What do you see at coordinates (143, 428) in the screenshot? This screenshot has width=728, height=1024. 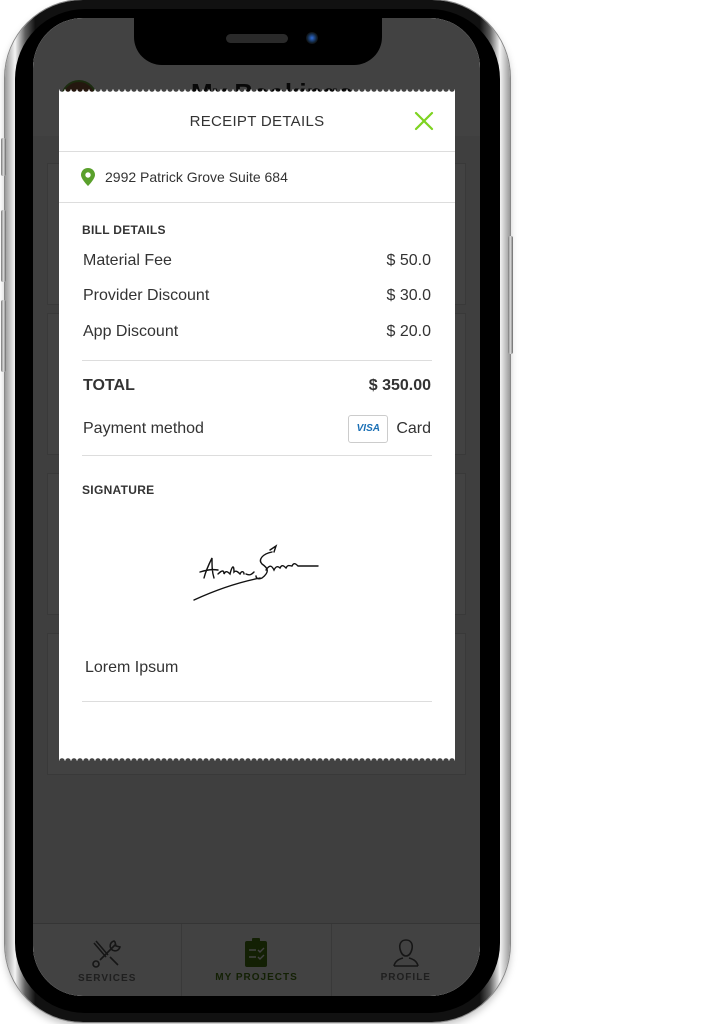 I see `payment-method-label: Payment method` at bounding box center [143, 428].